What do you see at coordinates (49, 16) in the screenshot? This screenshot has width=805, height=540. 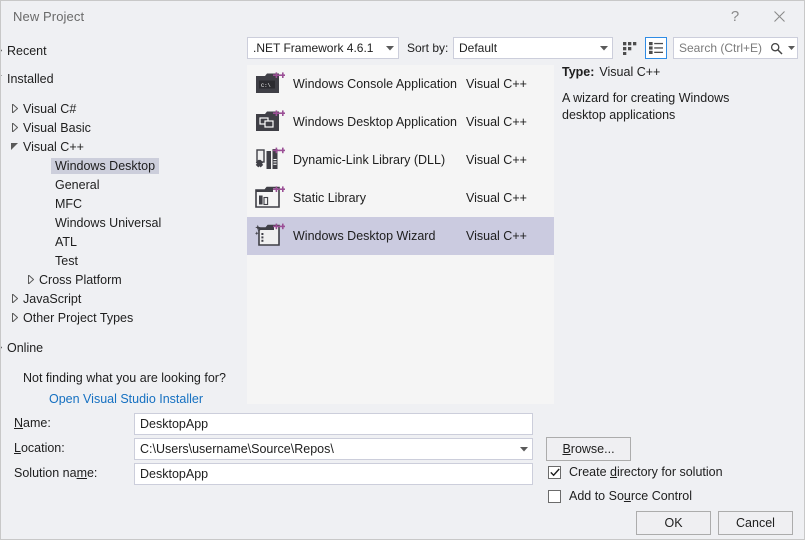 I see `dialog-title: New Project` at bounding box center [49, 16].